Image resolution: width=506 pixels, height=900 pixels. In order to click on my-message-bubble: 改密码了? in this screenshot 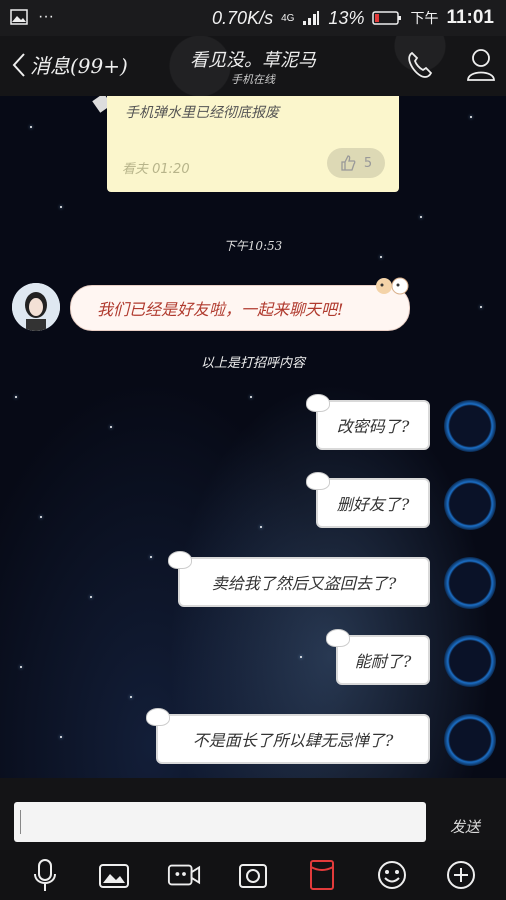, I will do `click(373, 425)`.